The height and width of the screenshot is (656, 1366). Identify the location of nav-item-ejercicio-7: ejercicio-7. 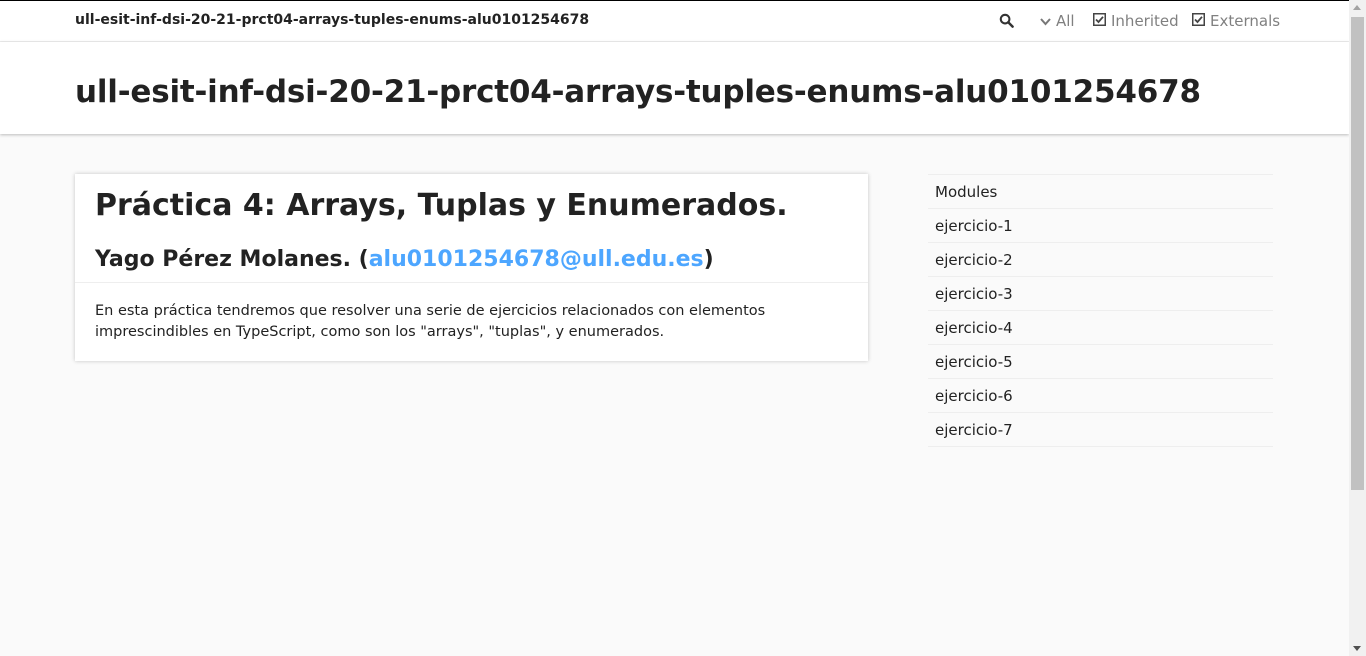
(1100, 430).